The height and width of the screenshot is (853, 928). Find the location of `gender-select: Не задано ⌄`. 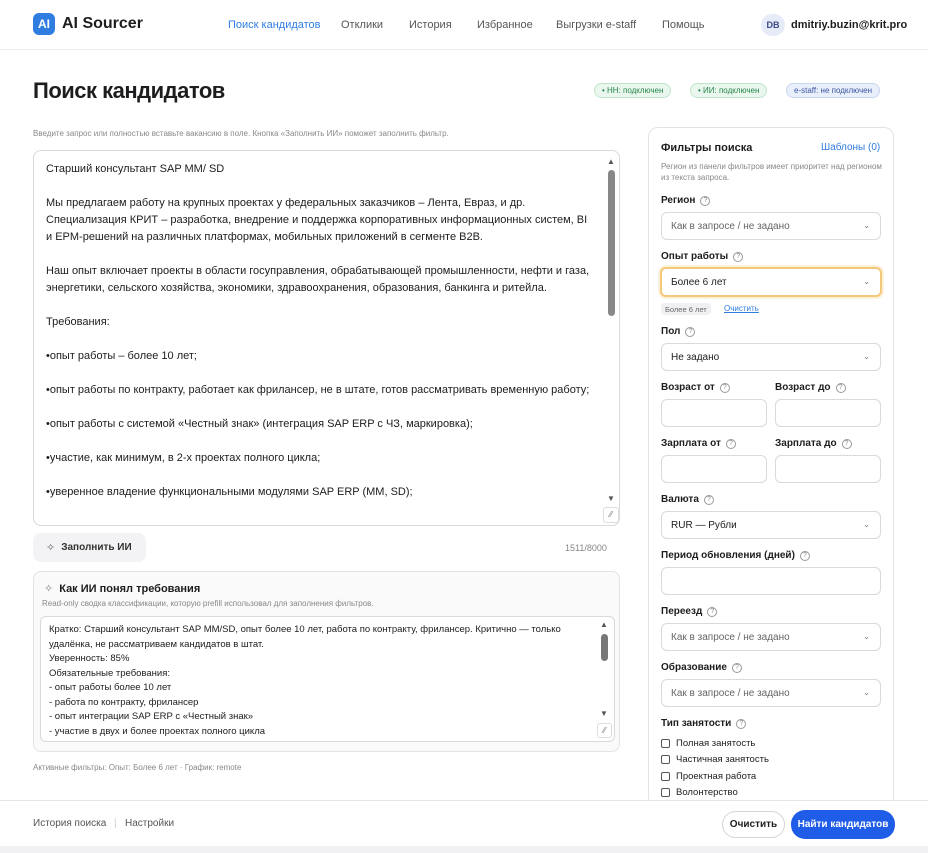

gender-select: Не задано ⌄ is located at coordinates (771, 357).